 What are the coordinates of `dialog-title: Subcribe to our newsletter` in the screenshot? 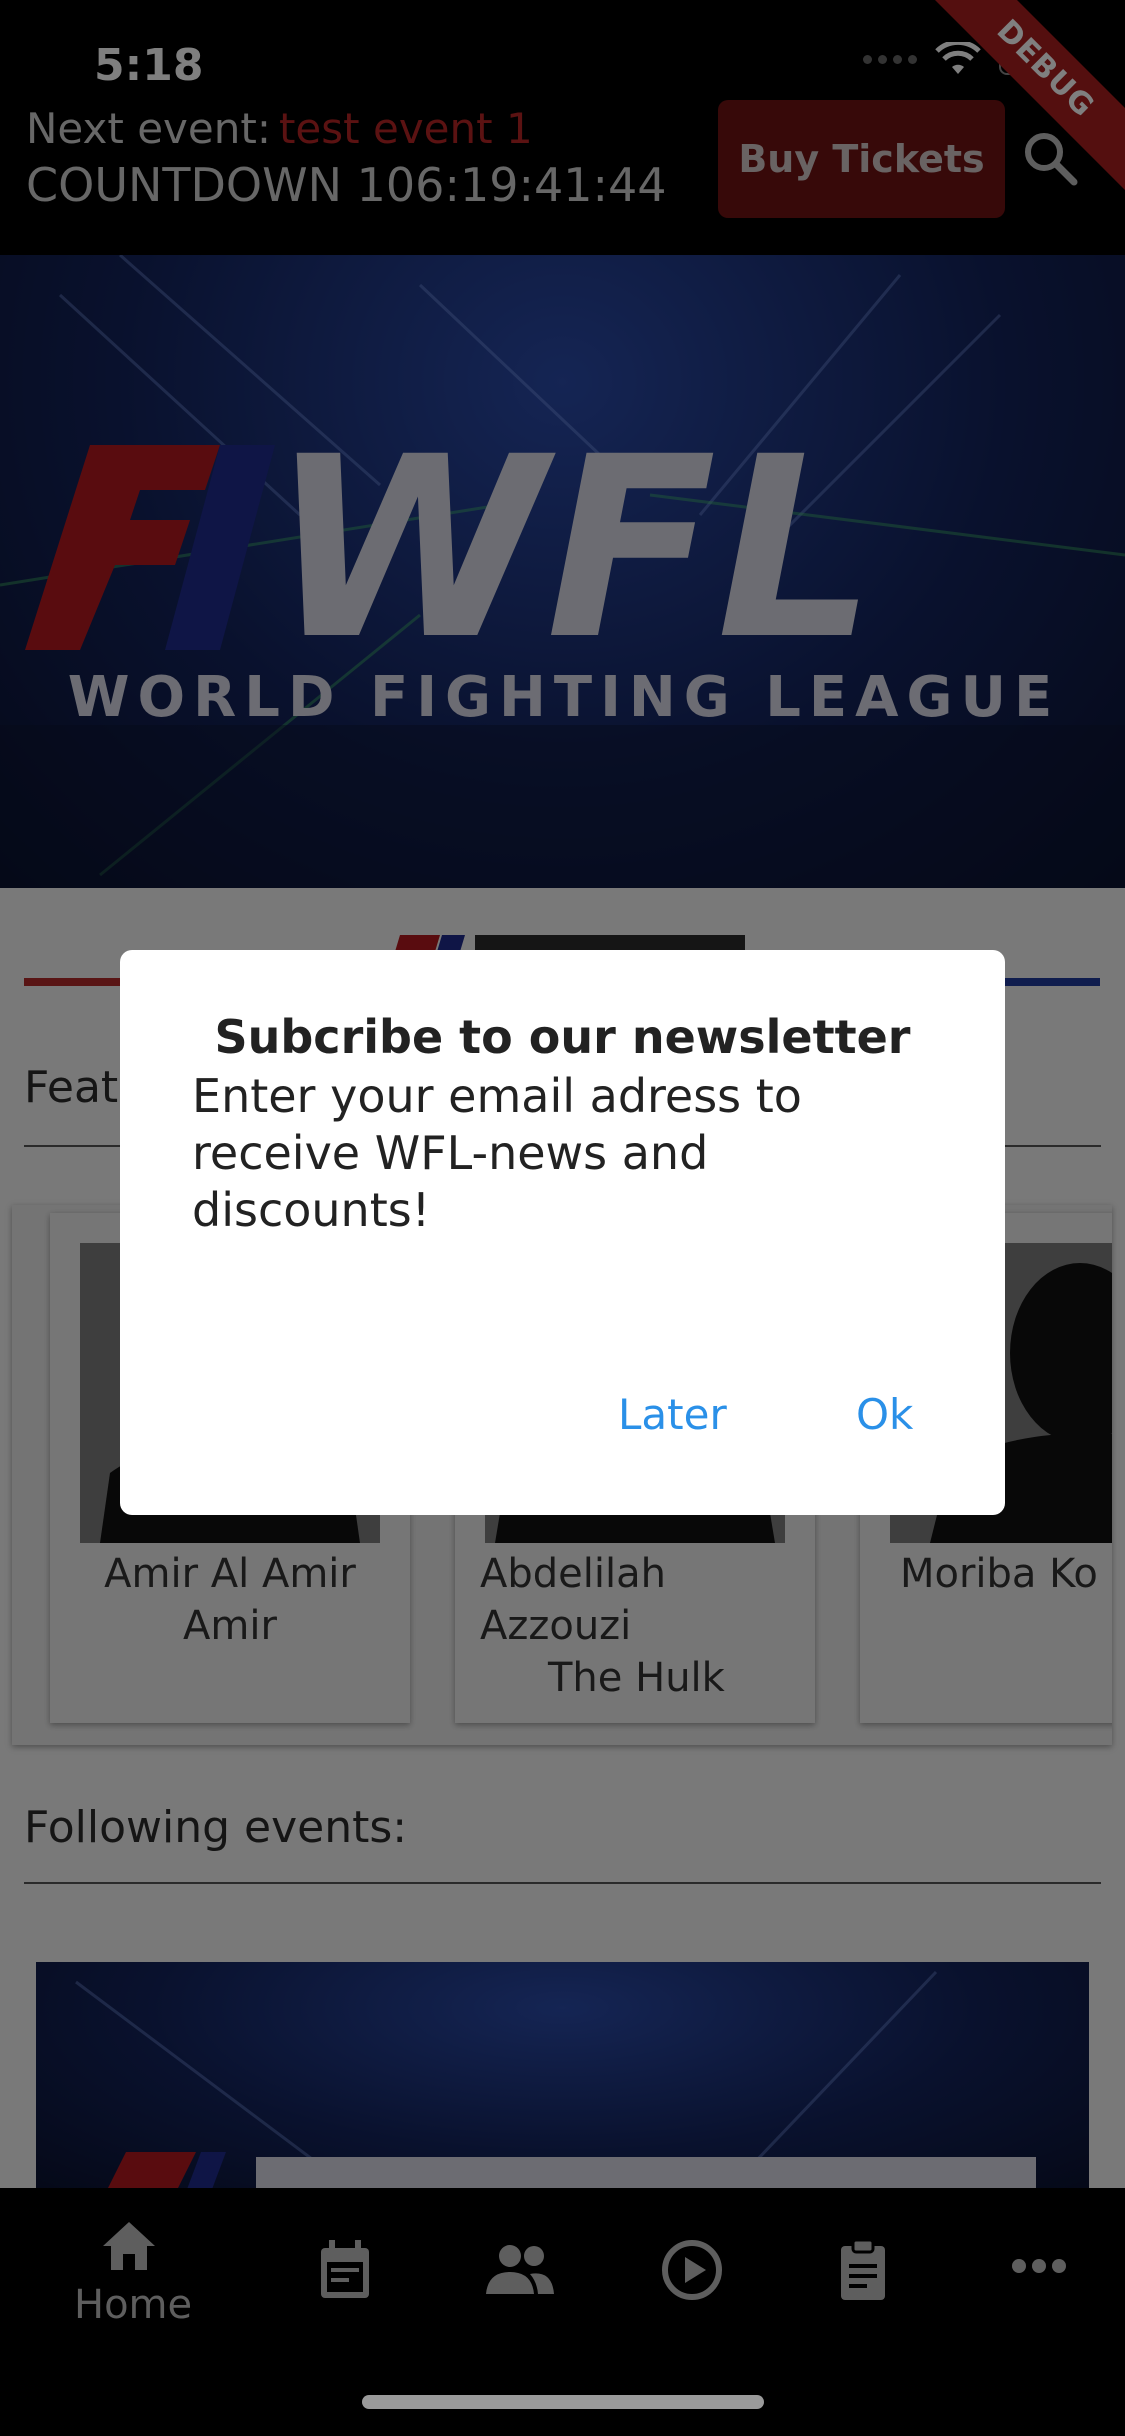 It's located at (562, 1037).